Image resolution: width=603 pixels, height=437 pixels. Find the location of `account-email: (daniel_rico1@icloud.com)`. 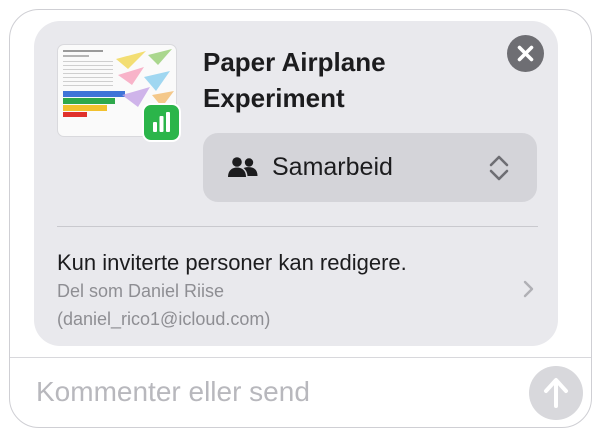

account-email: (daniel_rico1@icloud.com) is located at coordinates (164, 319).